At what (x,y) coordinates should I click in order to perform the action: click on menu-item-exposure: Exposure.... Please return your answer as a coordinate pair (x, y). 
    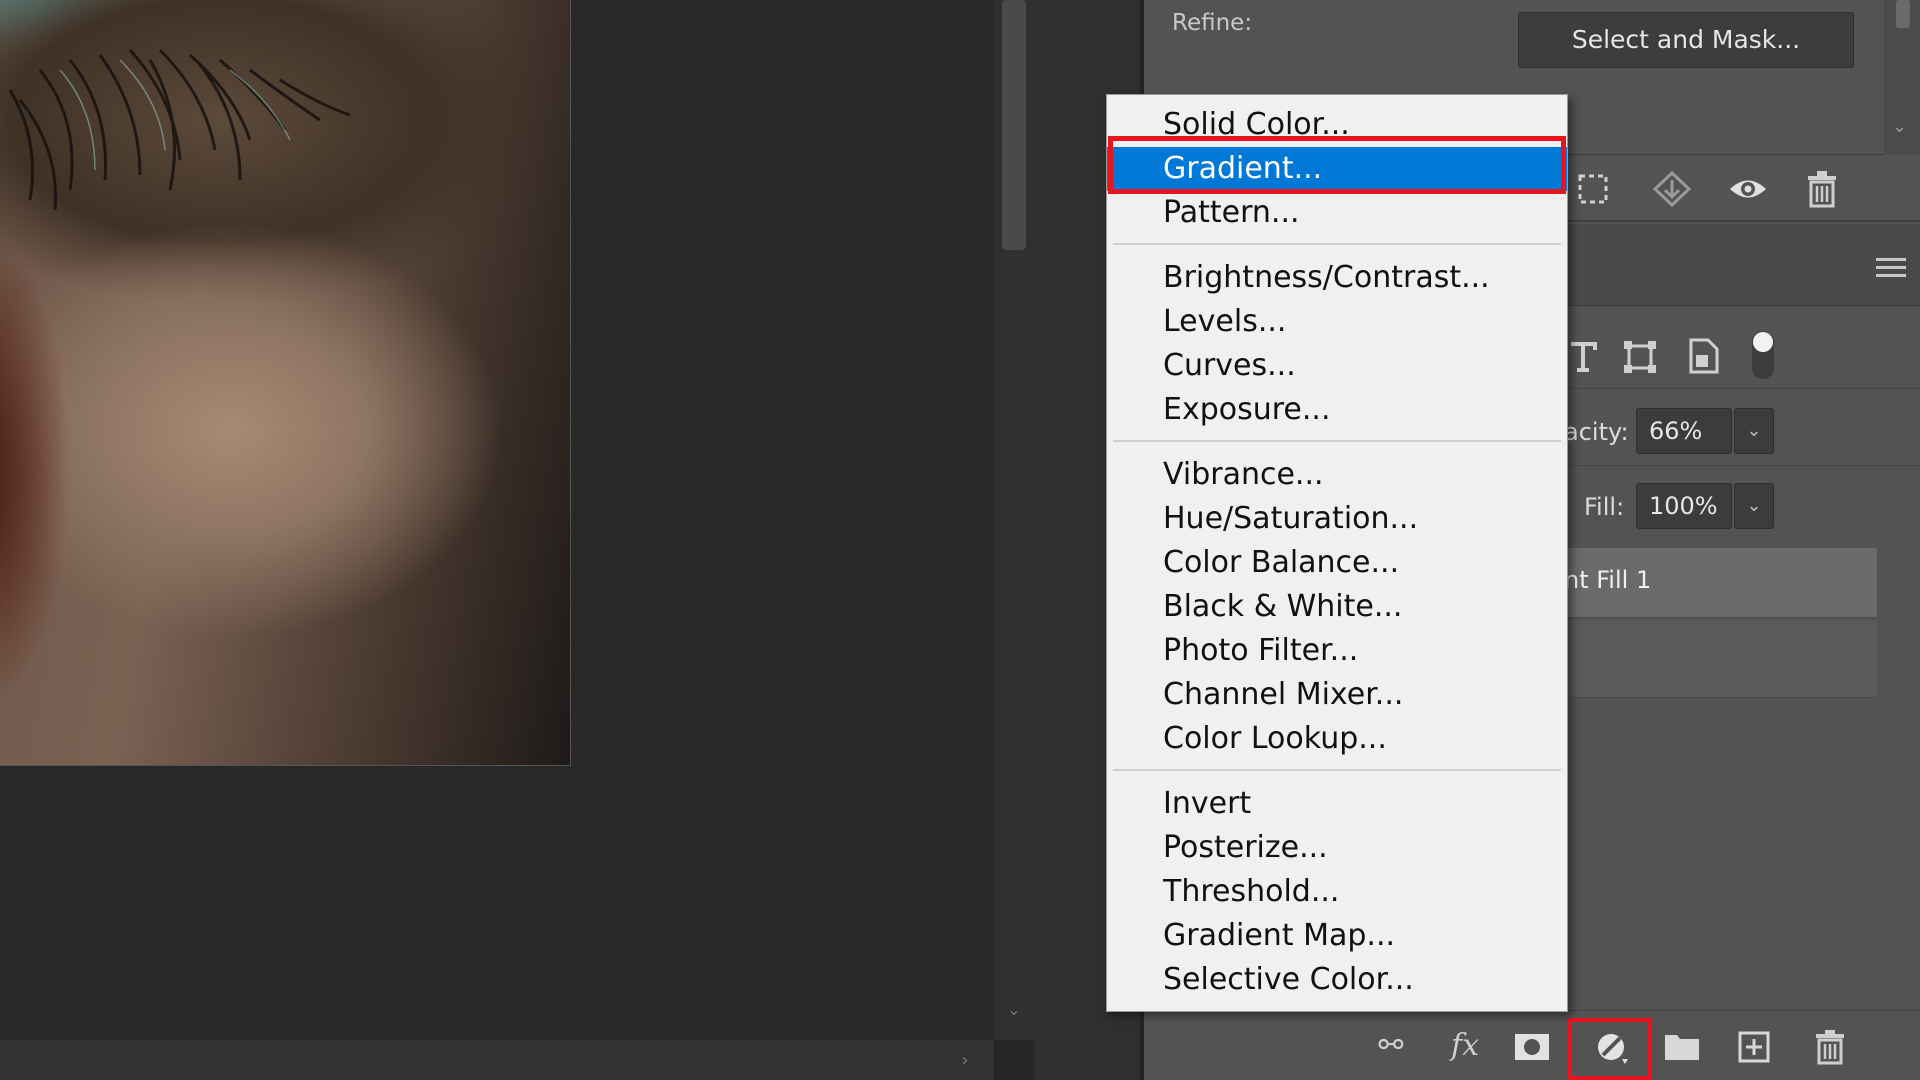
    Looking at the image, I should click on (1337, 410).